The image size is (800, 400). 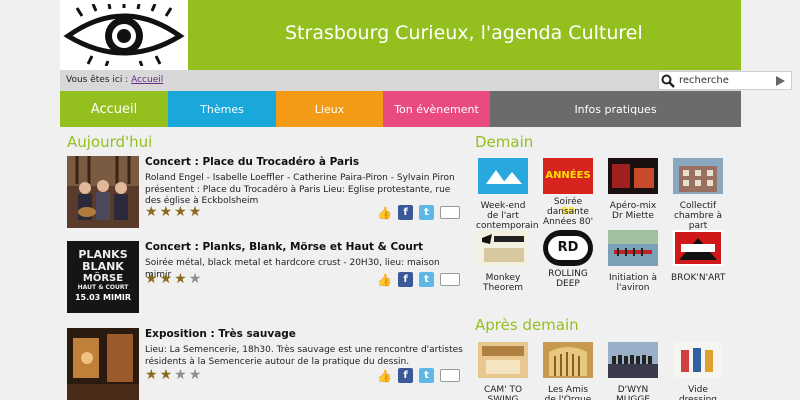 I want to click on tomorrow-tile: Initiation à l'aviron, so click(x=633, y=261).